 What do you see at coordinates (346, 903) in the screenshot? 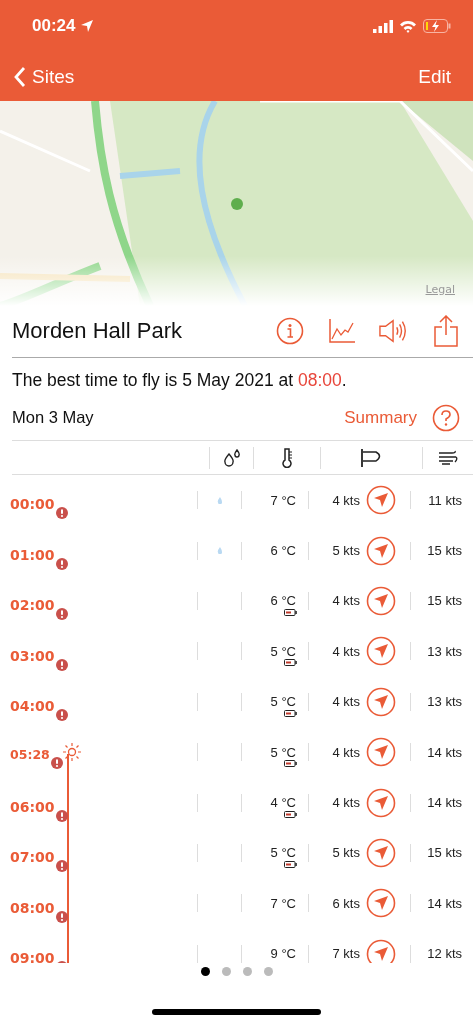
I see `wind-speed: 6 kts` at bounding box center [346, 903].